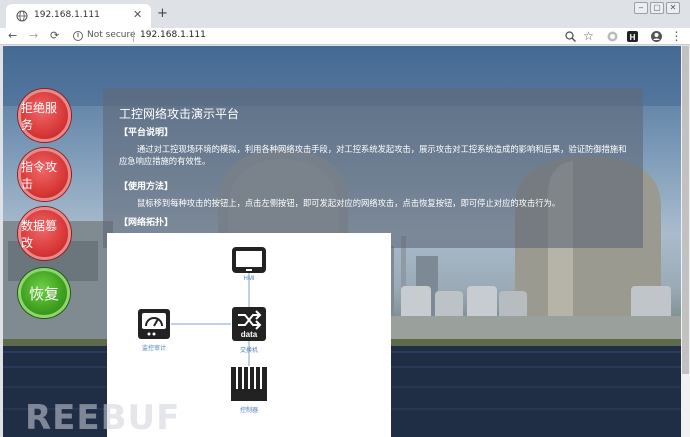  Describe the element at coordinates (179, 114) in the screenshot. I see `page-title: 工控网络攻击演示平台` at that location.